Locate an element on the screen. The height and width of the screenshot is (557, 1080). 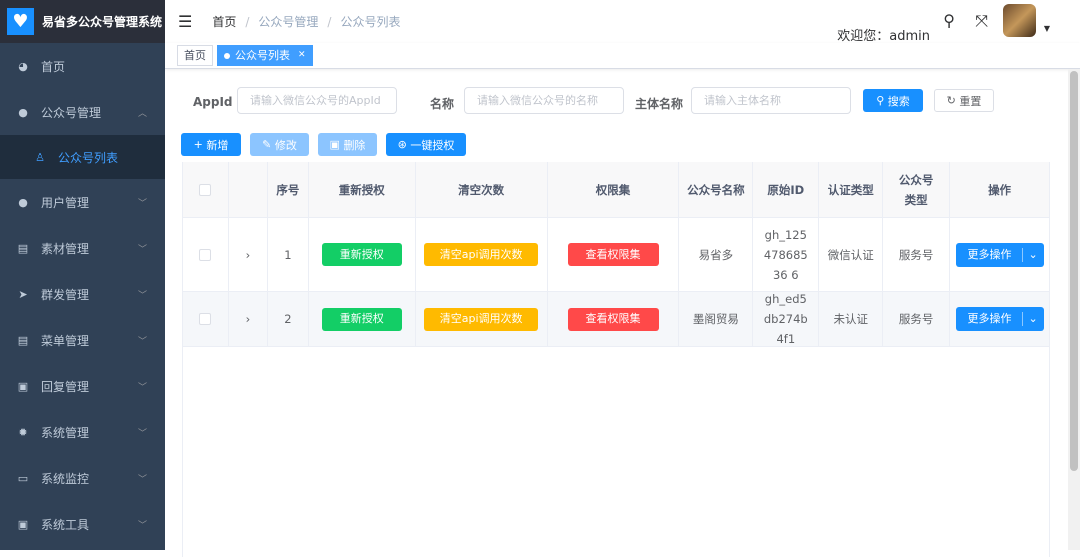
scrollbar is located at coordinates (1074, 309).